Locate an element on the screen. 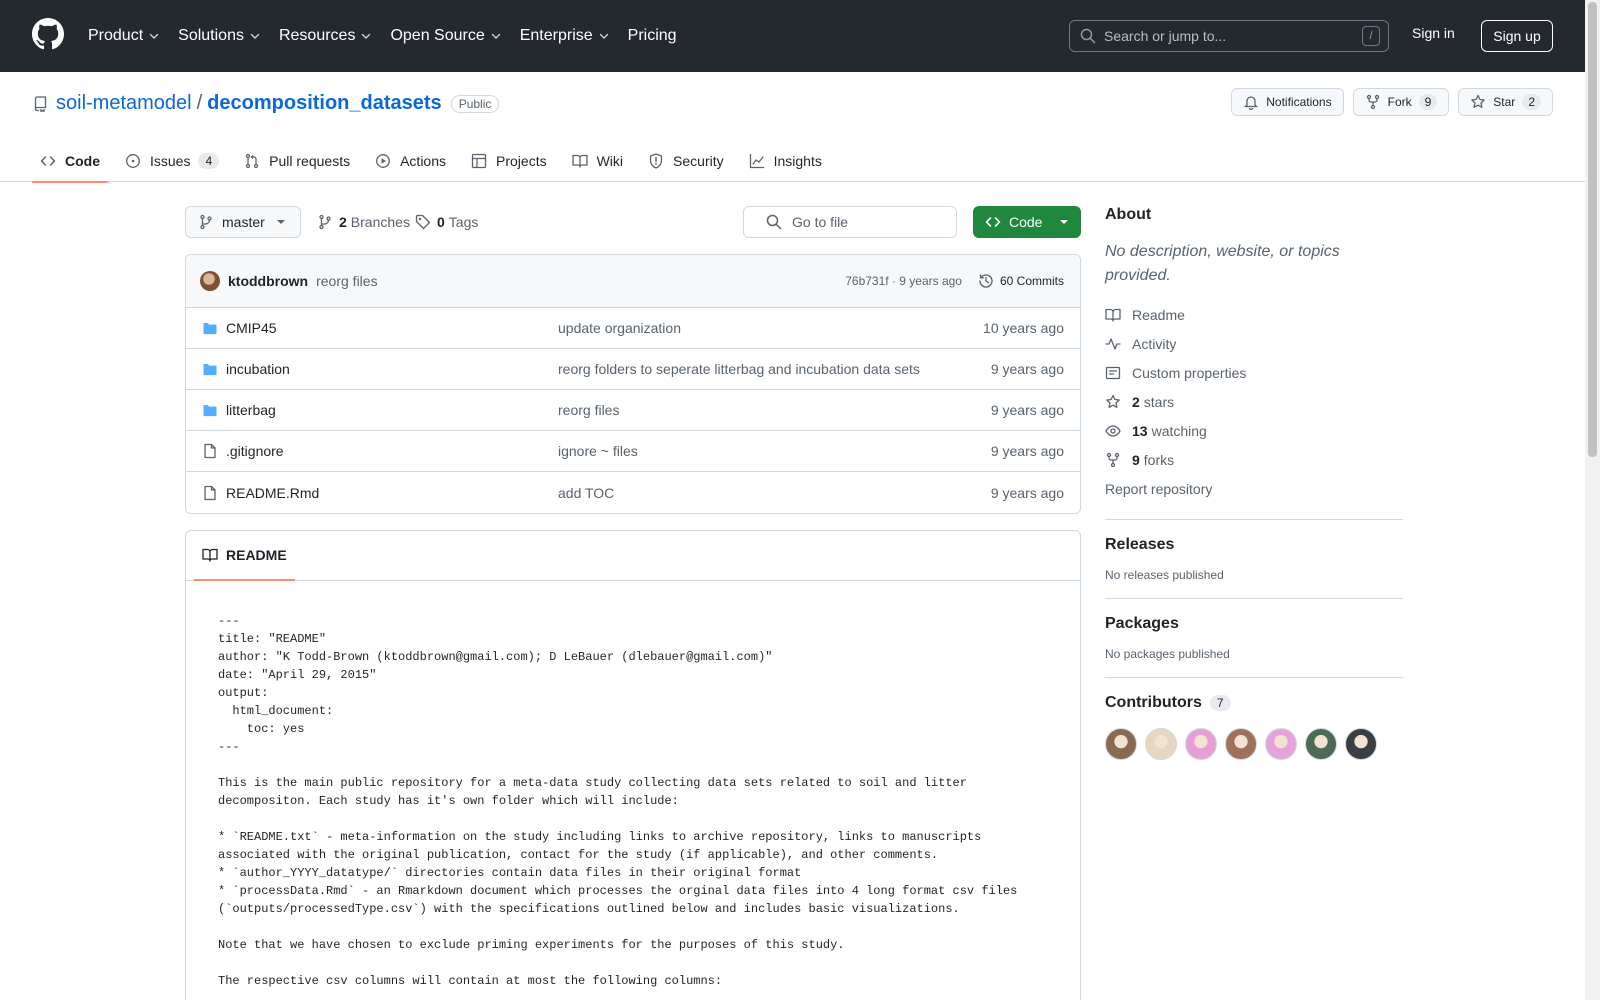  sidebar-link-custom-properties: Custom properties is located at coordinates (1254, 372).